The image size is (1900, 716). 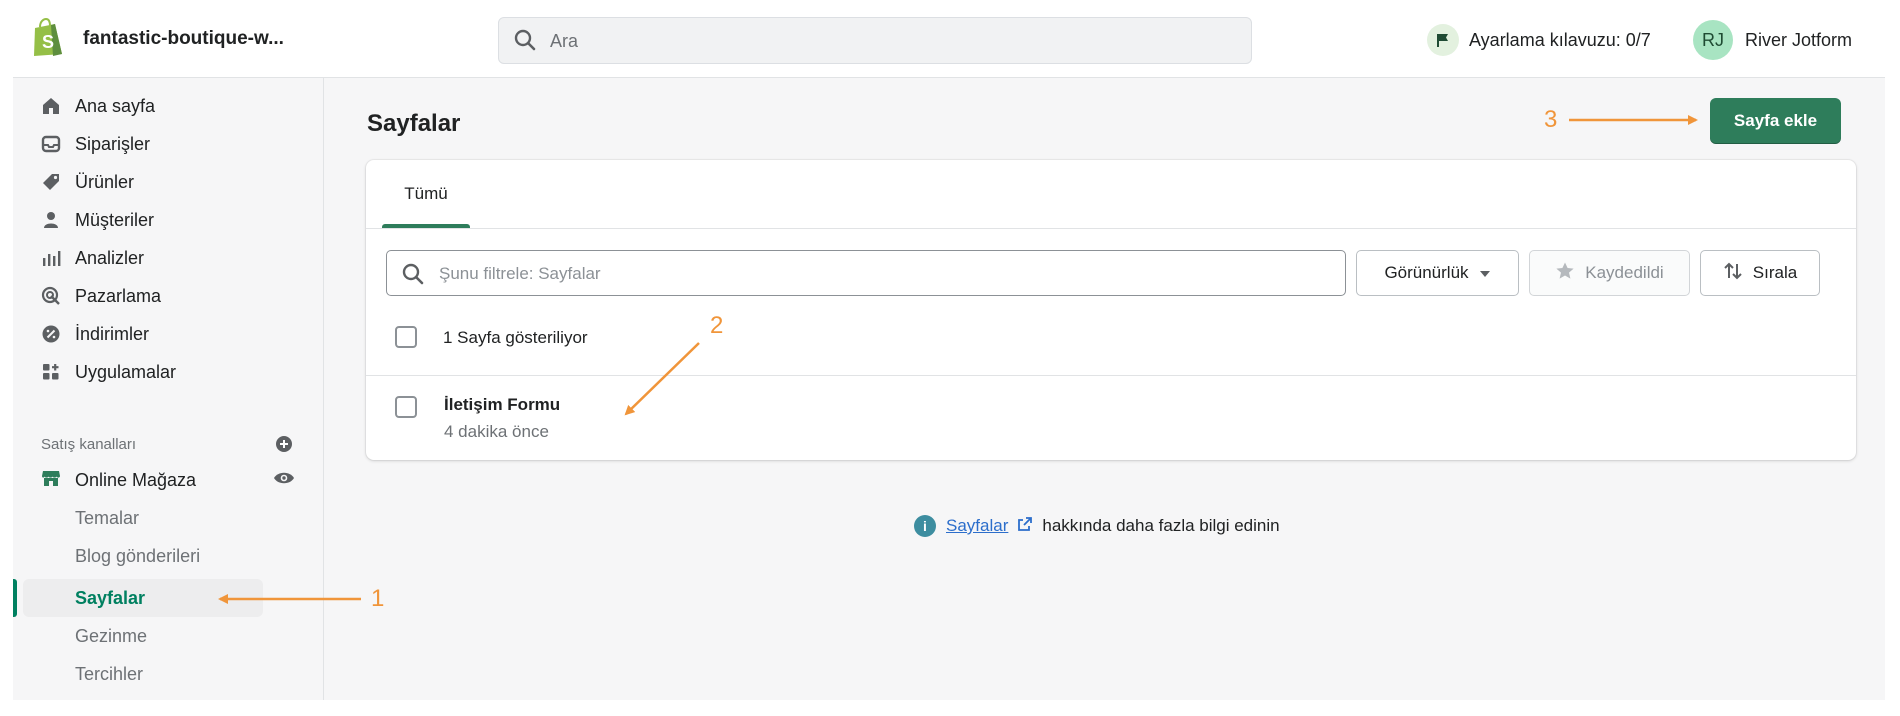 What do you see at coordinates (1551, 119) in the screenshot?
I see `annotation-number-3: 3` at bounding box center [1551, 119].